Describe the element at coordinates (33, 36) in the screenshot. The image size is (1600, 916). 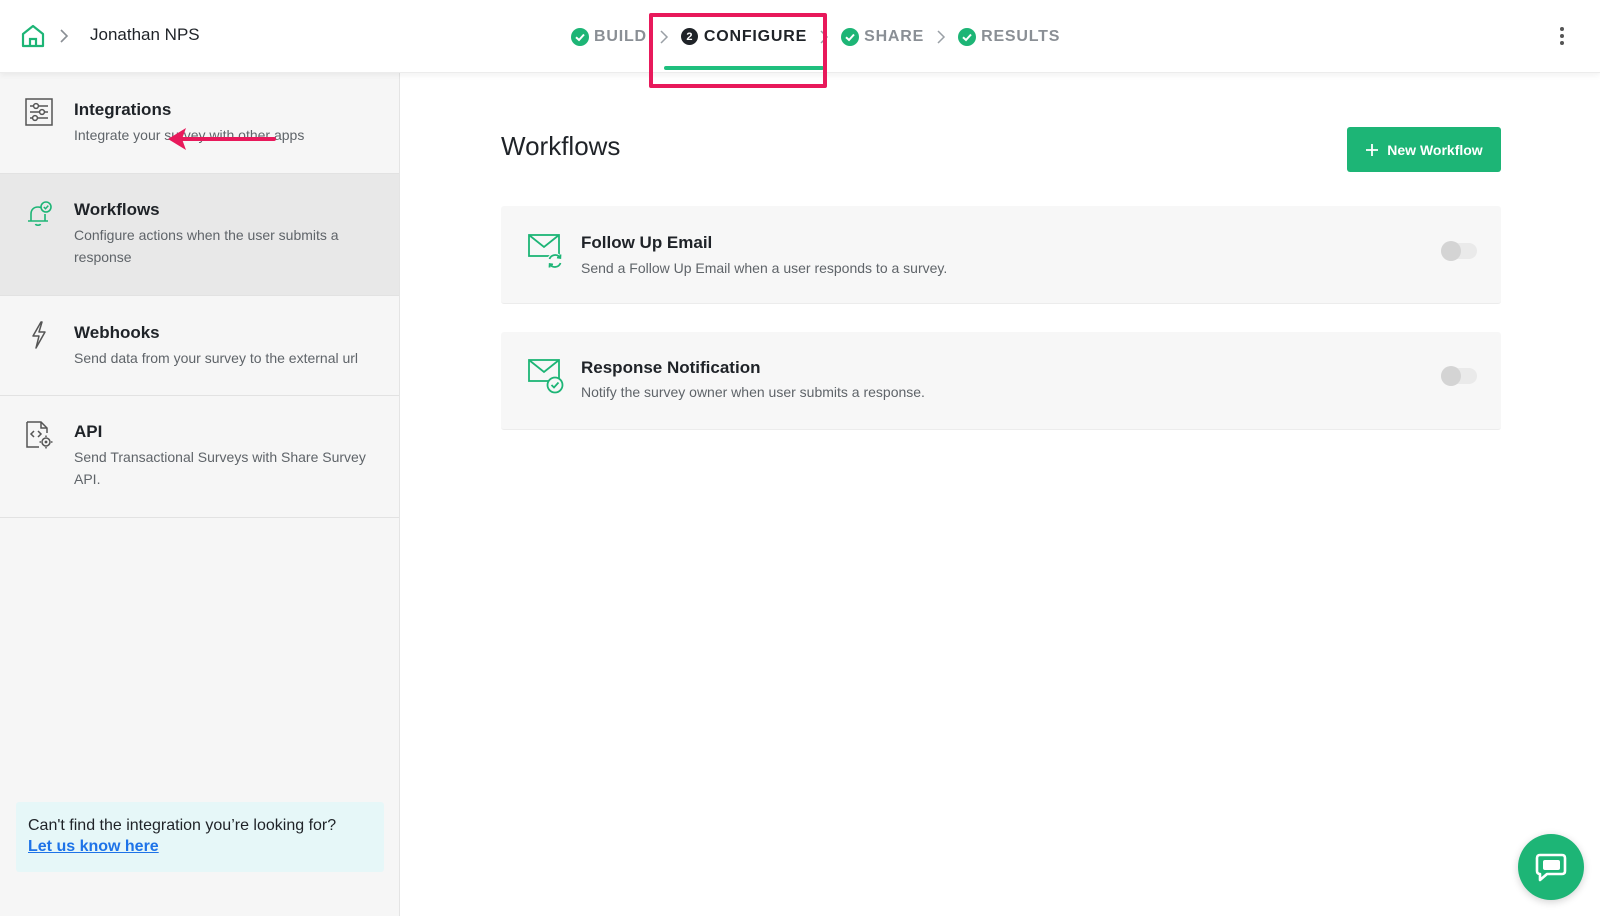
I see `home-icon` at that location.